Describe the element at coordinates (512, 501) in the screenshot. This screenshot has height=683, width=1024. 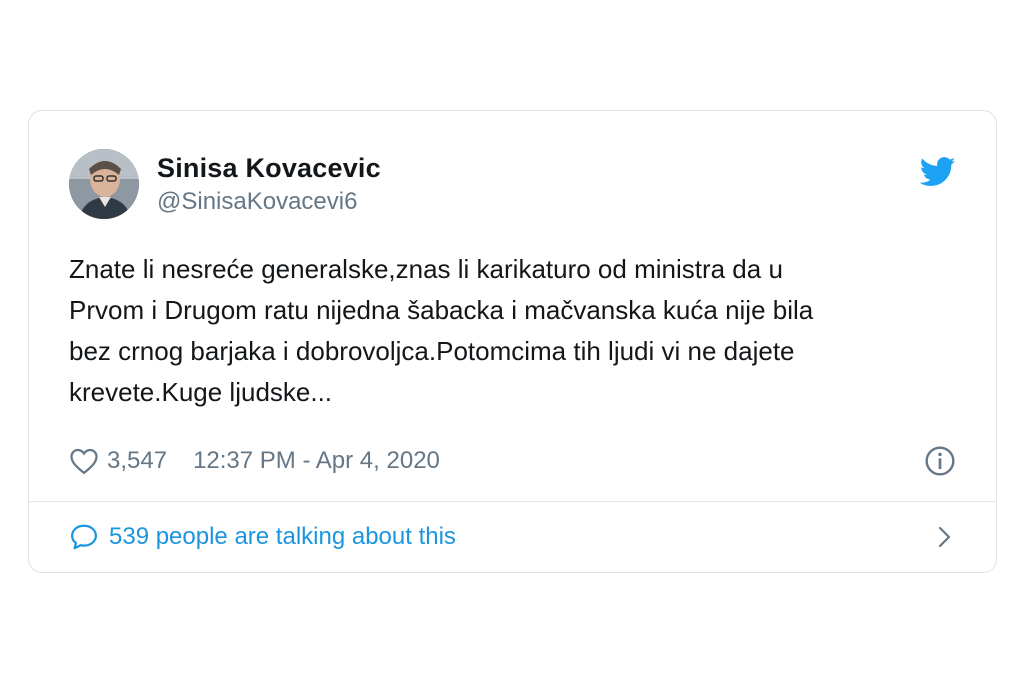
I see `divider` at that location.